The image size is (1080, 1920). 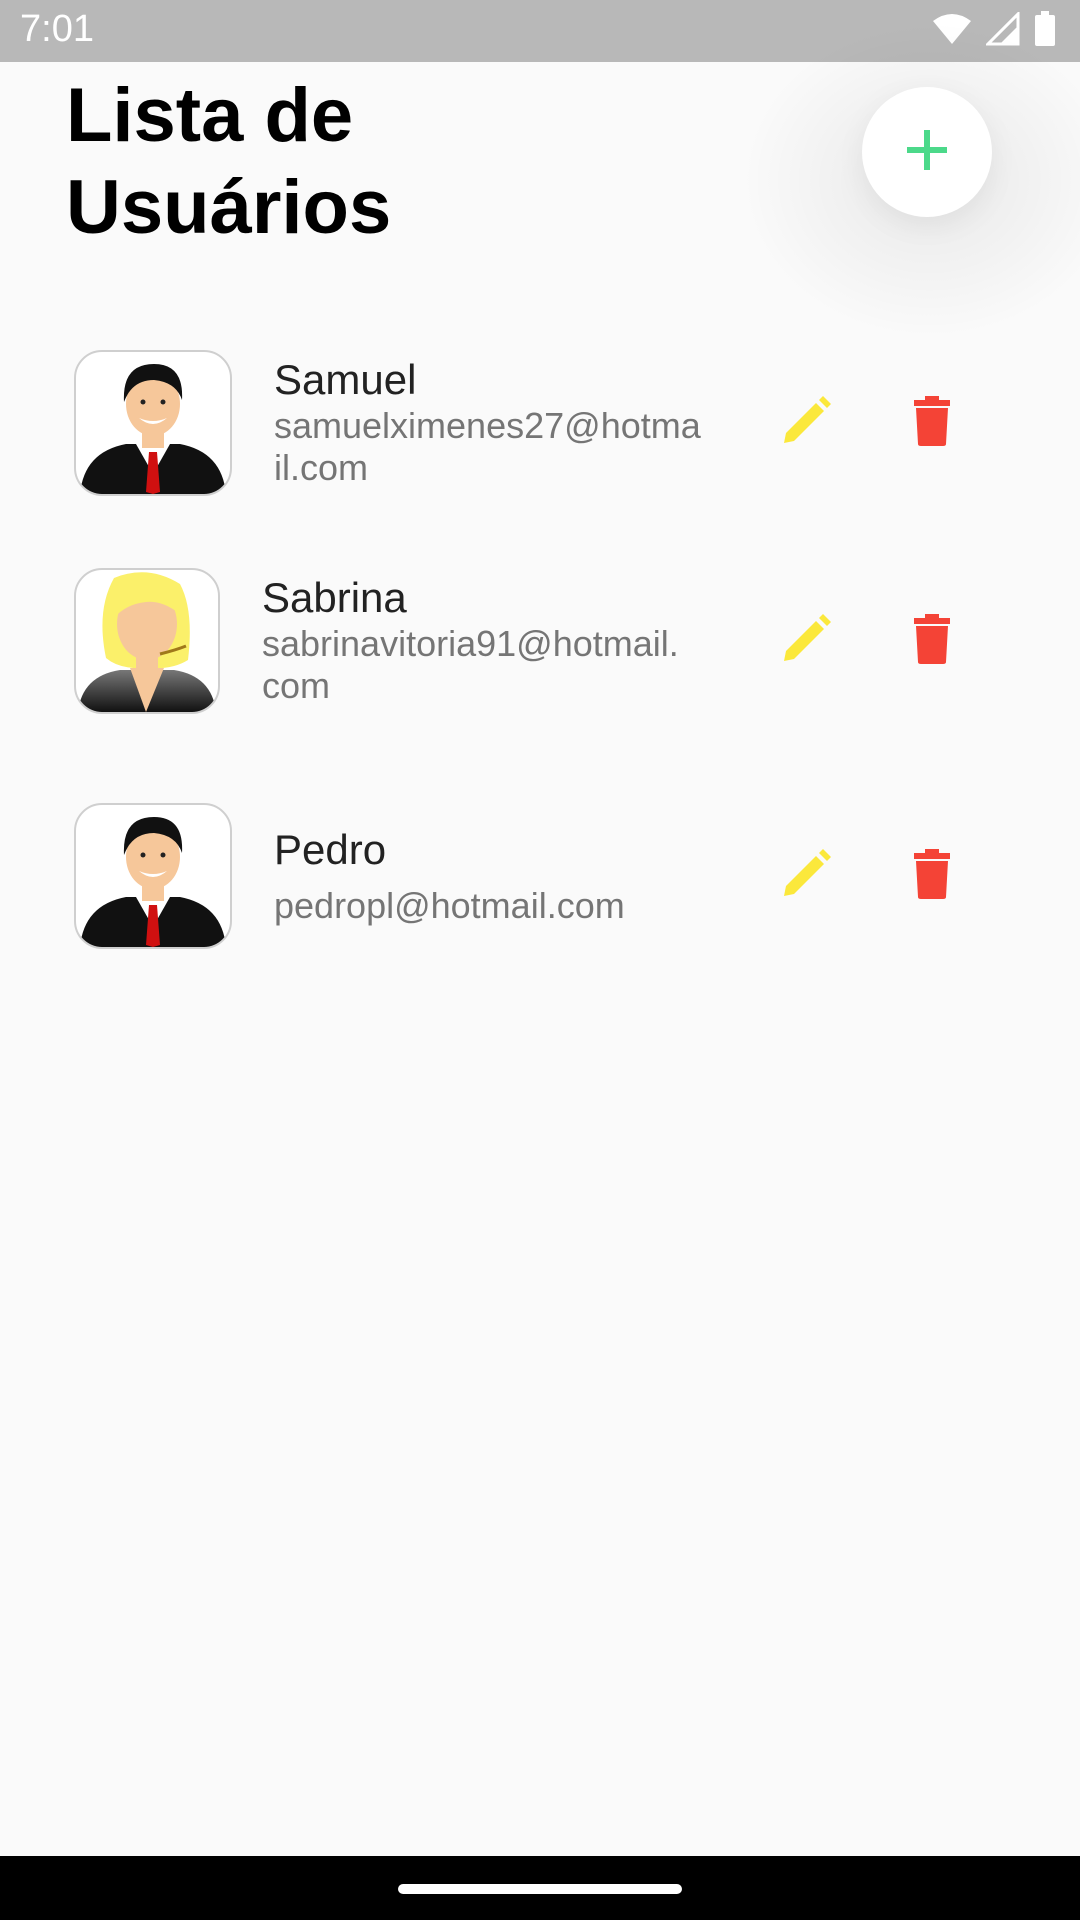 I want to click on plus-icon, so click(x=927, y=152).